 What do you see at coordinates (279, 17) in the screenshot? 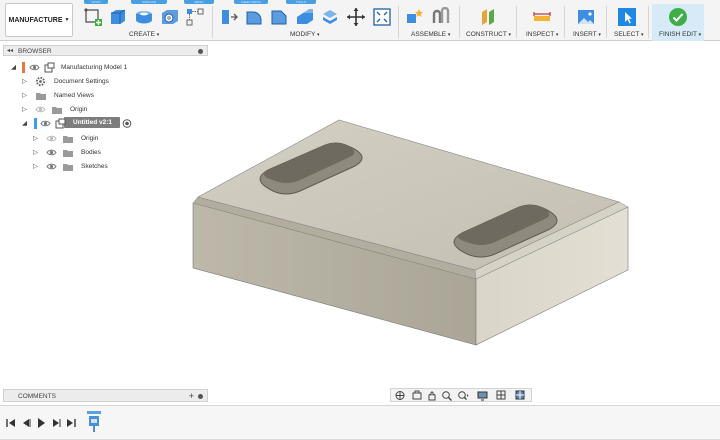
I see `chamfer-icon` at bounding box center [279, 17].